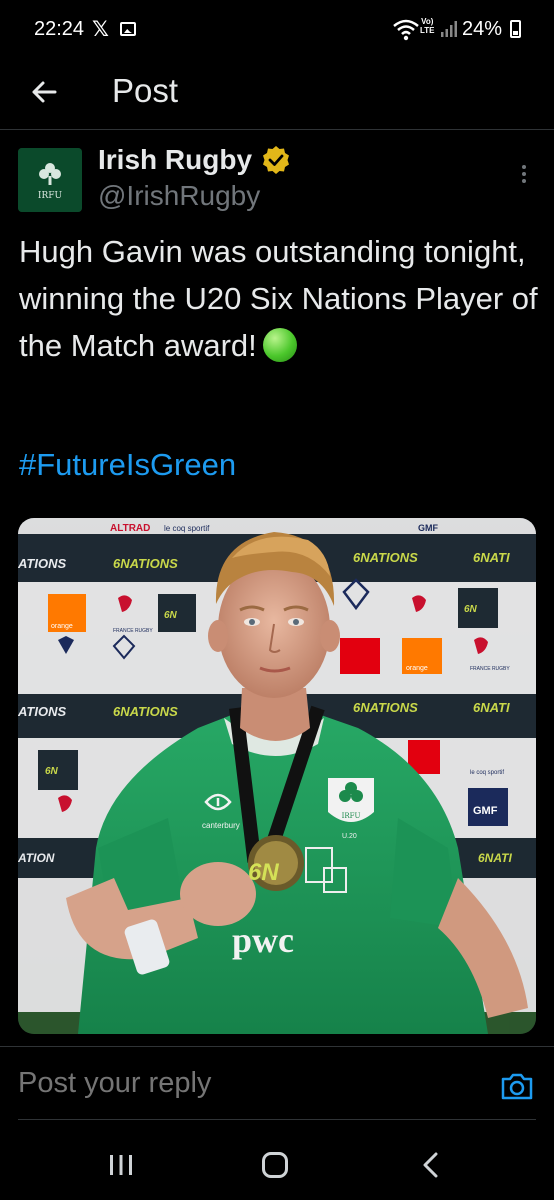  Describe the element at coordinates (36, 858) in the screenshot. I see `svg-text: ATION` at that location.